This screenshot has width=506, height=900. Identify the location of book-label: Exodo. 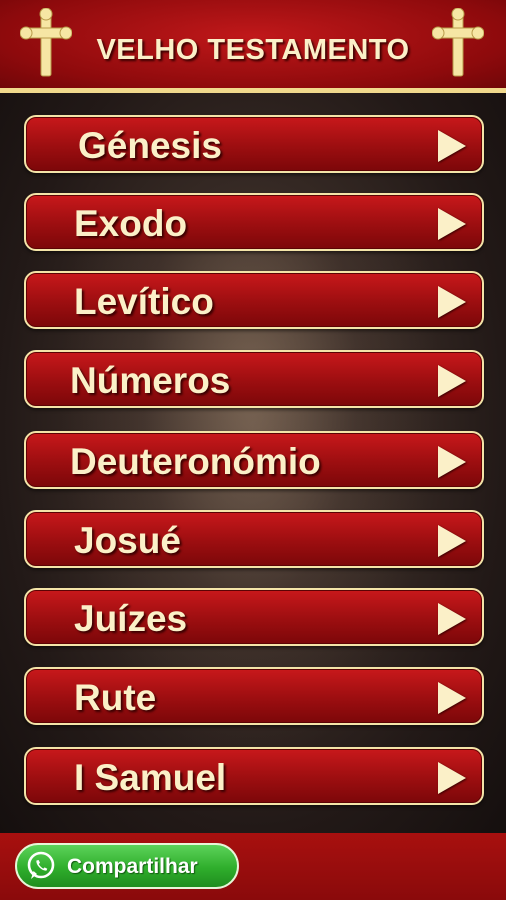
(131, 223).